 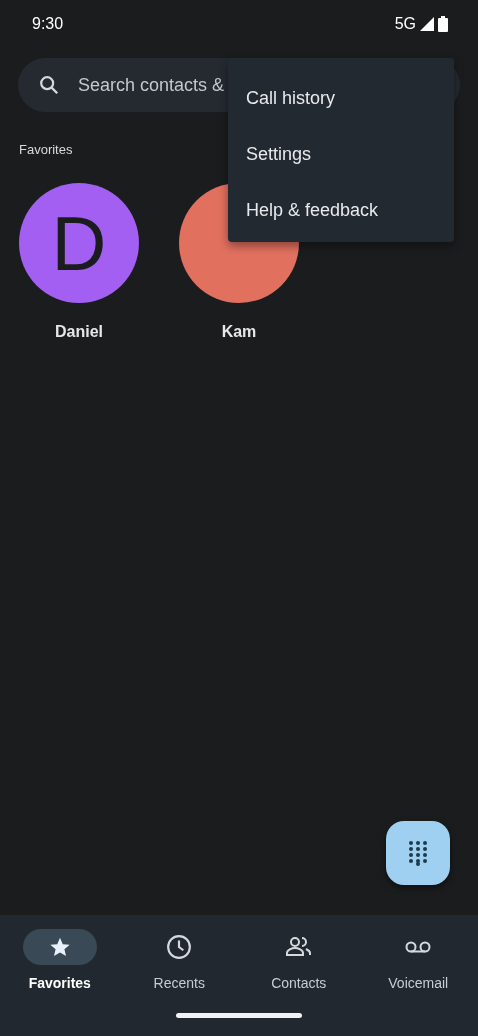 What do you see at coordinates (60, 960) in the screenshot?
I see `nav-tab: Favorites` at bounding box center [60, 960].